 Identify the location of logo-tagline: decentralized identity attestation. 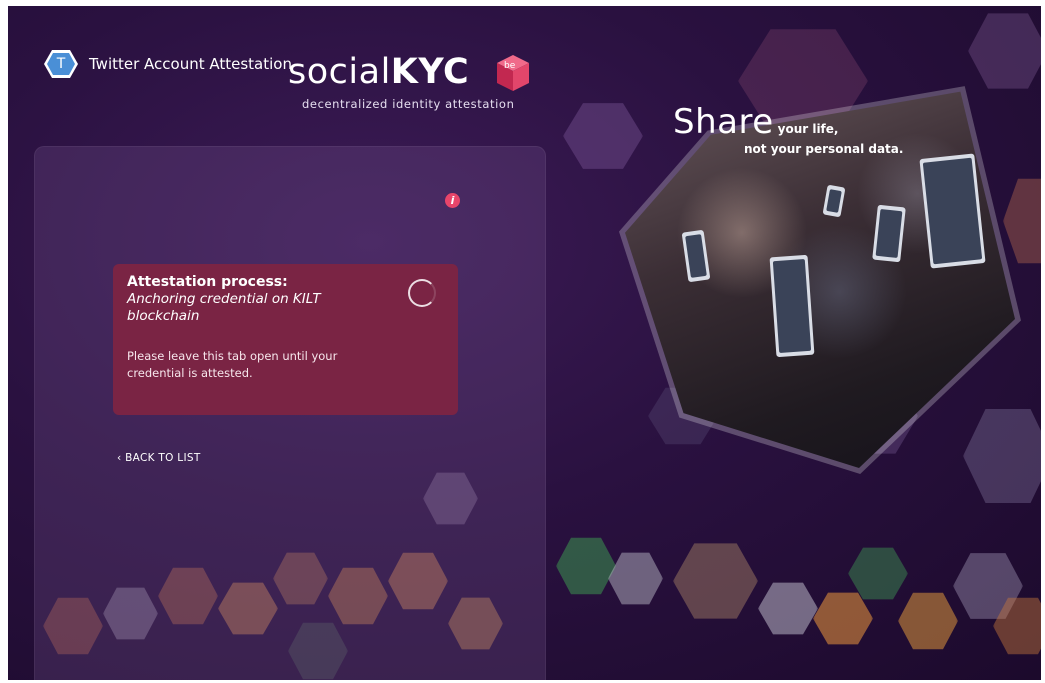
(408, 104).